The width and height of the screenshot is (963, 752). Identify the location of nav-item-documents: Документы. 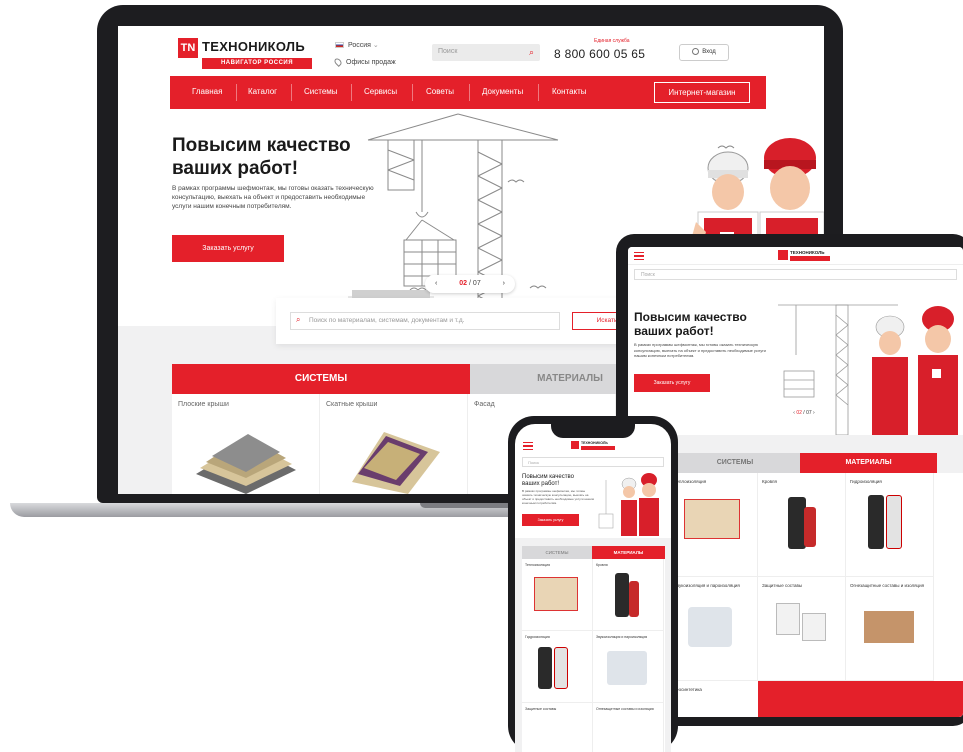
(502, 91).